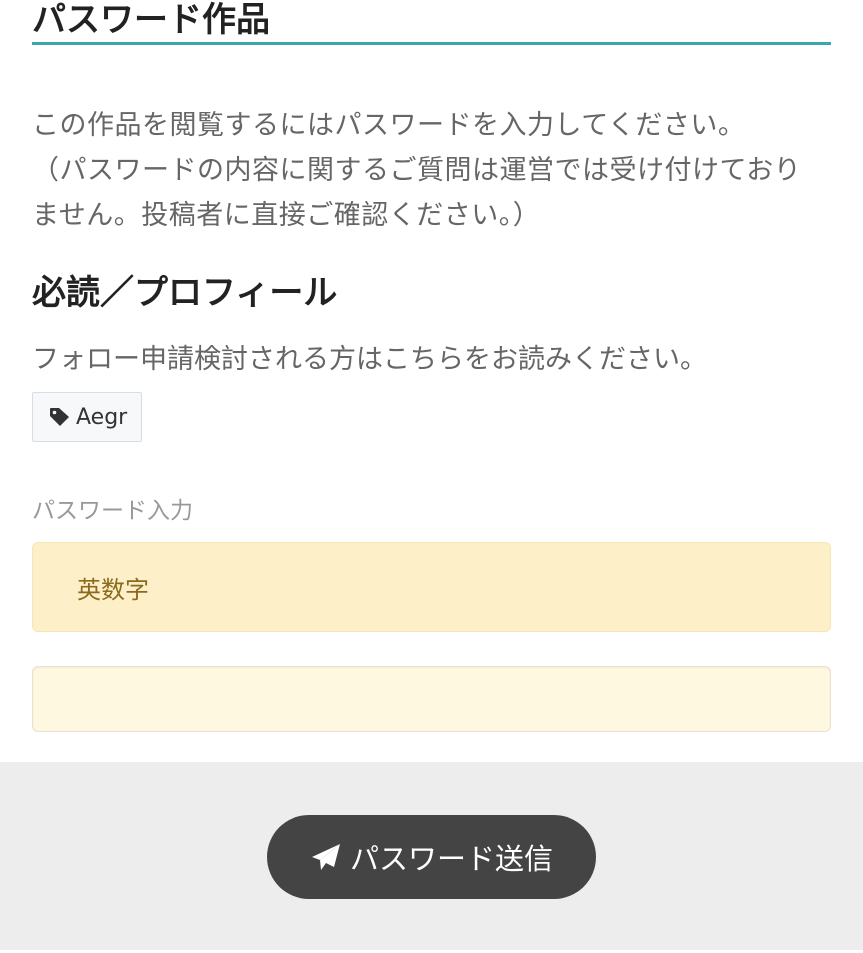 The width and height of the screenshot is (863, 953). What do you see at coordinates (59, 417) in the screenshot?
I see `tag-icon` at bounding box center [59, 417].